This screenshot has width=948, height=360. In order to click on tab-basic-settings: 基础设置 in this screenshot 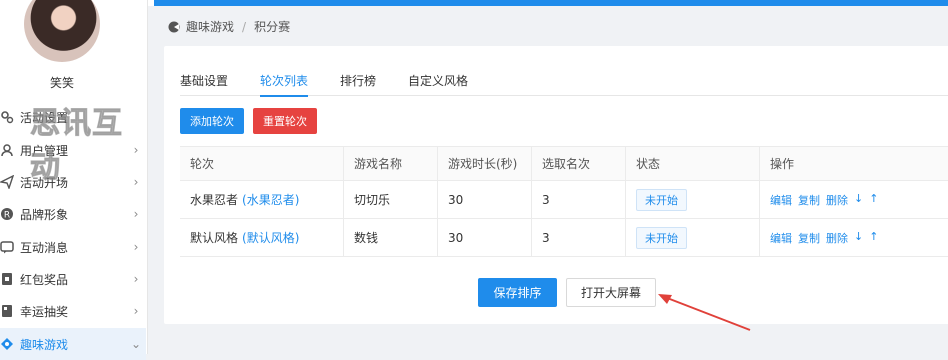, I will do `click(204, 81)`.